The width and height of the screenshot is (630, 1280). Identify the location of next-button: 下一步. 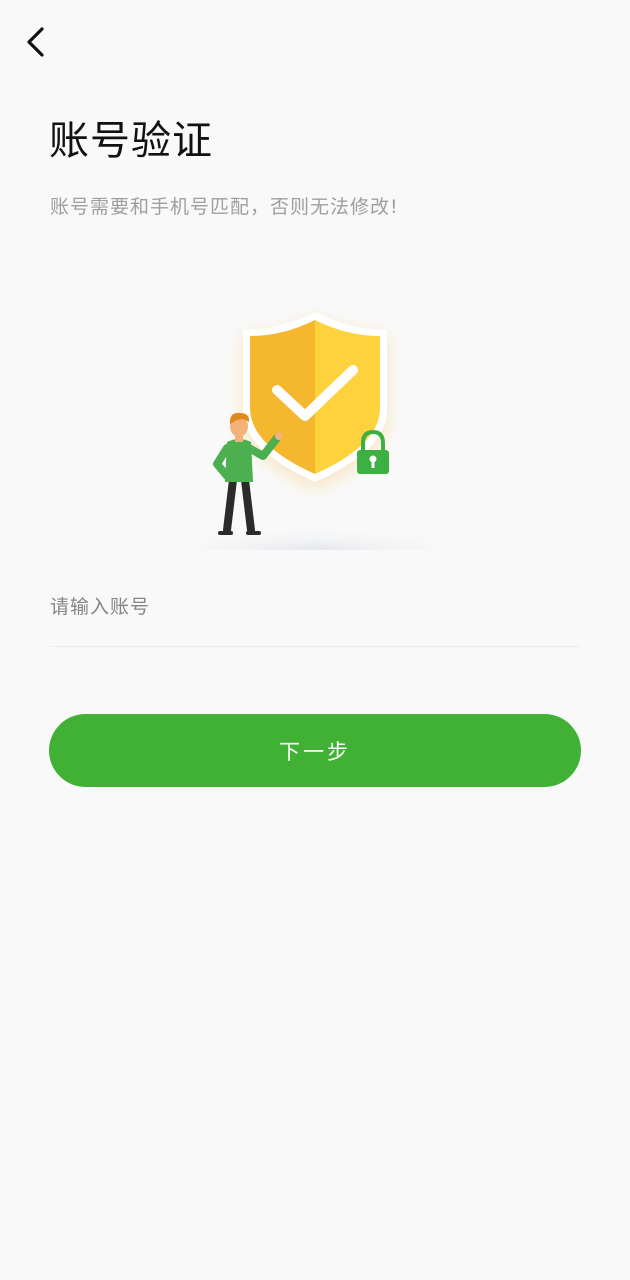
(315, 750).